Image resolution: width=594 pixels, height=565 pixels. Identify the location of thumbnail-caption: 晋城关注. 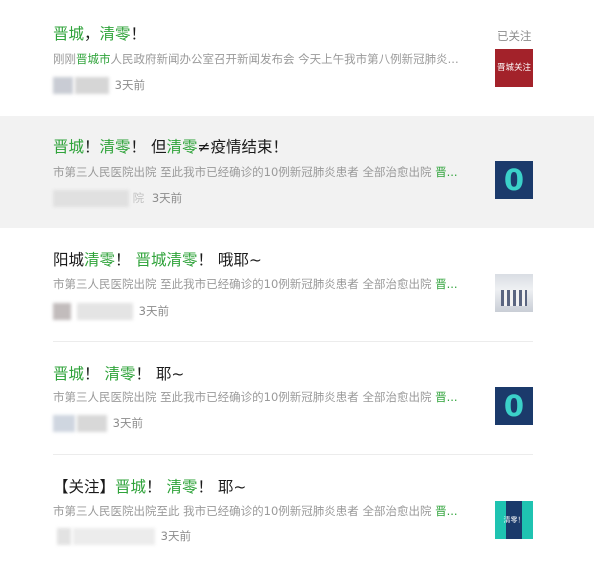
(513, 68).